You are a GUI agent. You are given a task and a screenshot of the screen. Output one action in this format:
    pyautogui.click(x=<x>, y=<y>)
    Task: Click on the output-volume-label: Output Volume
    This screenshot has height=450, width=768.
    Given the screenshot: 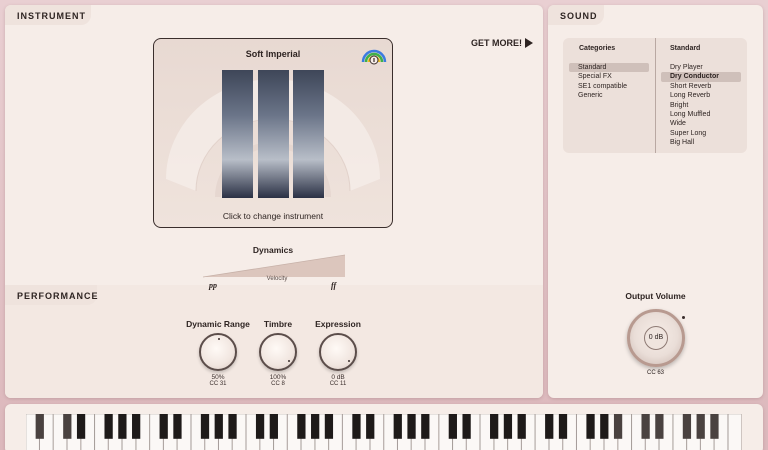 What is the action you would take?
    pyautogui.click(x=655, y=296)
    